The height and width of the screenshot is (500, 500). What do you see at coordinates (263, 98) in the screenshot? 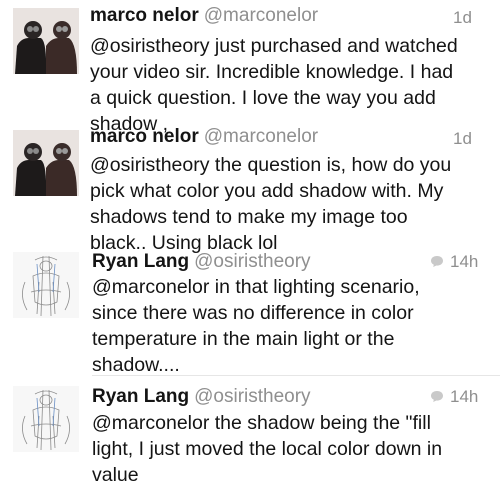
I see `tweet-line: a quick question. I love the way you add` at bounding box center [263, 98].